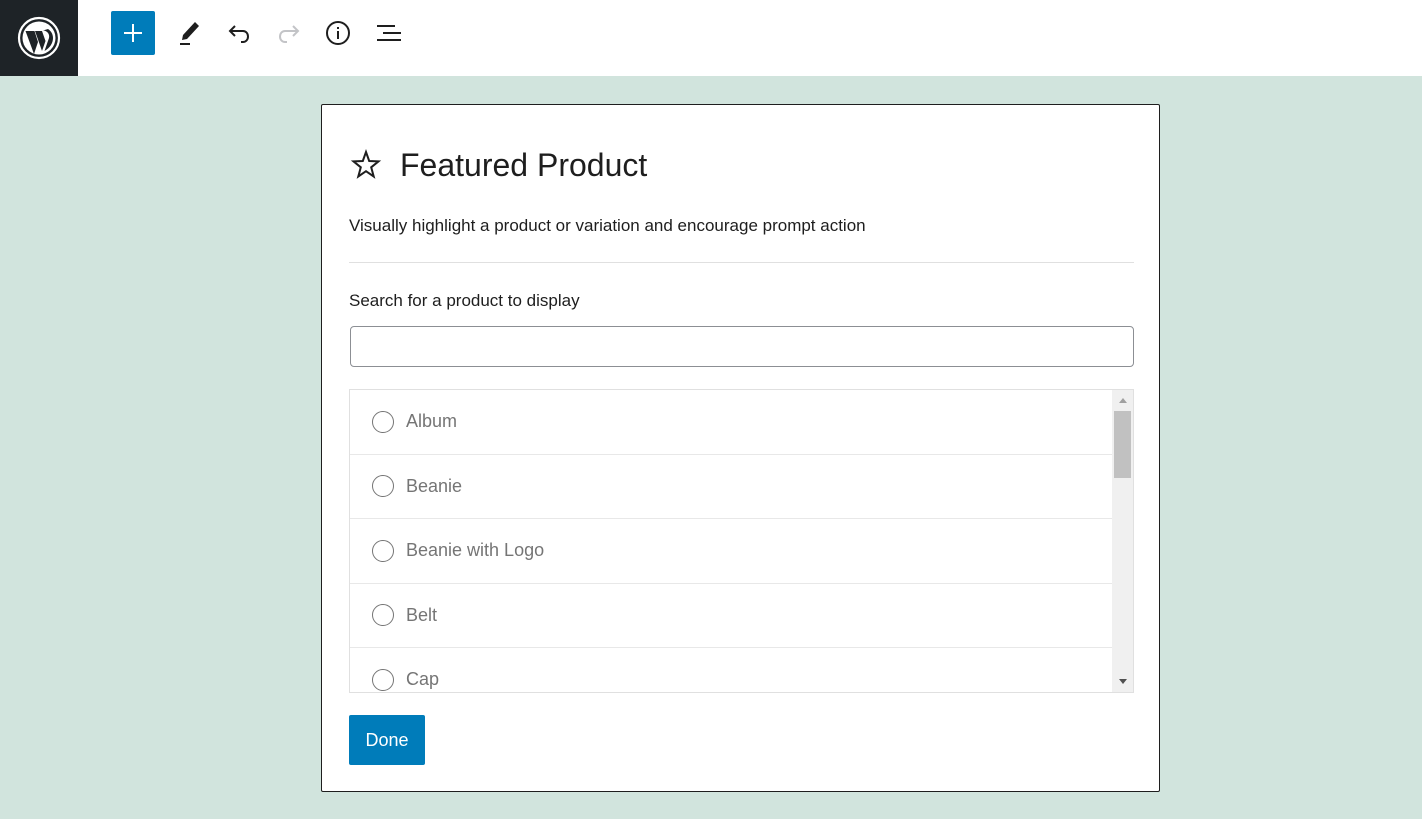  Describe the element at coordinates (731, 422) in the screenshot. I see `product-option-album: Album` at that location.